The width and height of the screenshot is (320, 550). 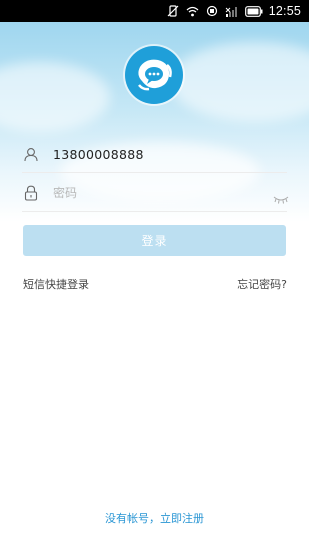 I want to click on chat-bubble-logo-icon, so click(x=155, y=75).